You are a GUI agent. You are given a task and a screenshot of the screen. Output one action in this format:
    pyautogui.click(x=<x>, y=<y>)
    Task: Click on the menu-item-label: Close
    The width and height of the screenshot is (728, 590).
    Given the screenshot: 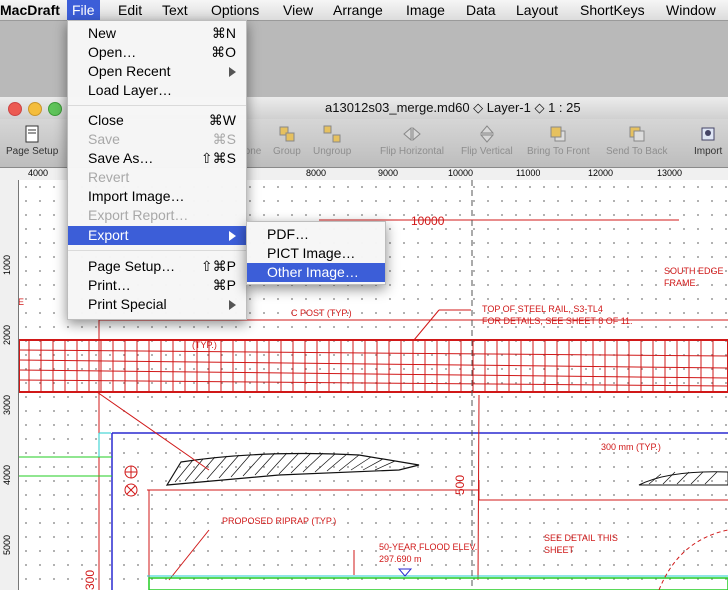 What is the action you would take?
    pyautogui.click(x=106, y=120)
    